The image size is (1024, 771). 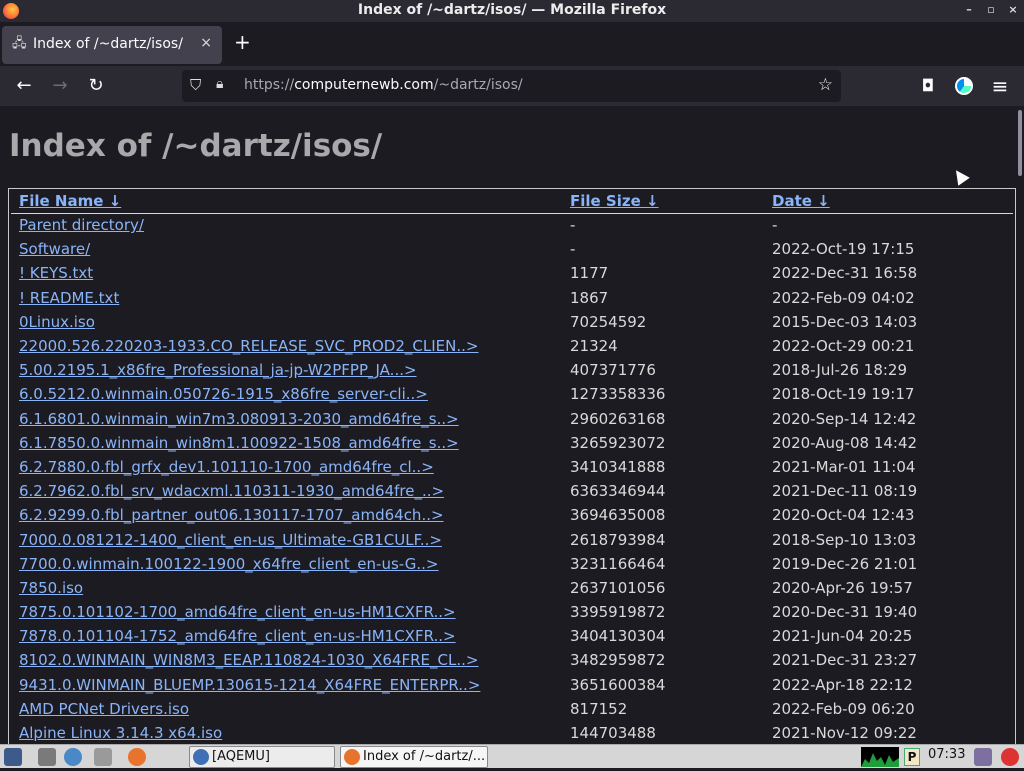 What do you see at coordinates (195, 85) in the screenshot?
I see `tracking-protection-shield-icon: ⛉` at bounding box center [195, 85].